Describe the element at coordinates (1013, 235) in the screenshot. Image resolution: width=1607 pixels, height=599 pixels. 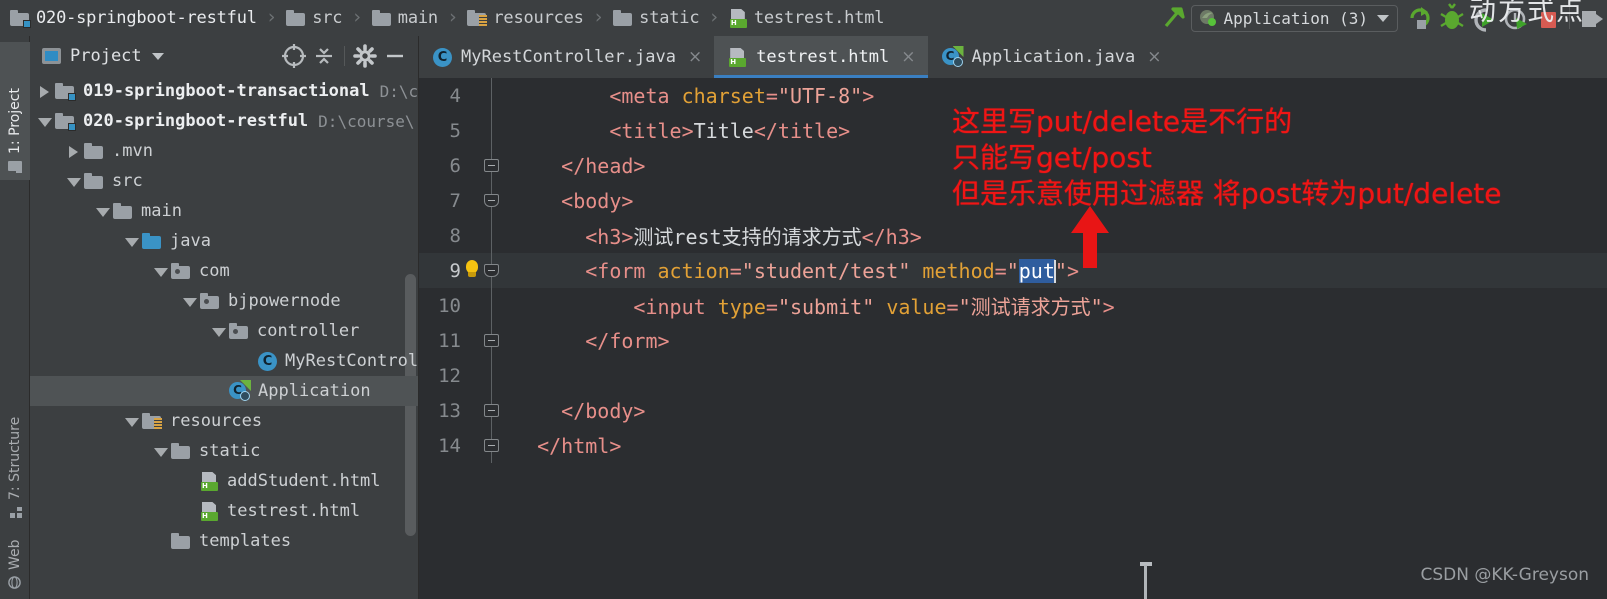
I see `code-line: 8 <h3>测试rest支持的请求方式</h3>` at that location.